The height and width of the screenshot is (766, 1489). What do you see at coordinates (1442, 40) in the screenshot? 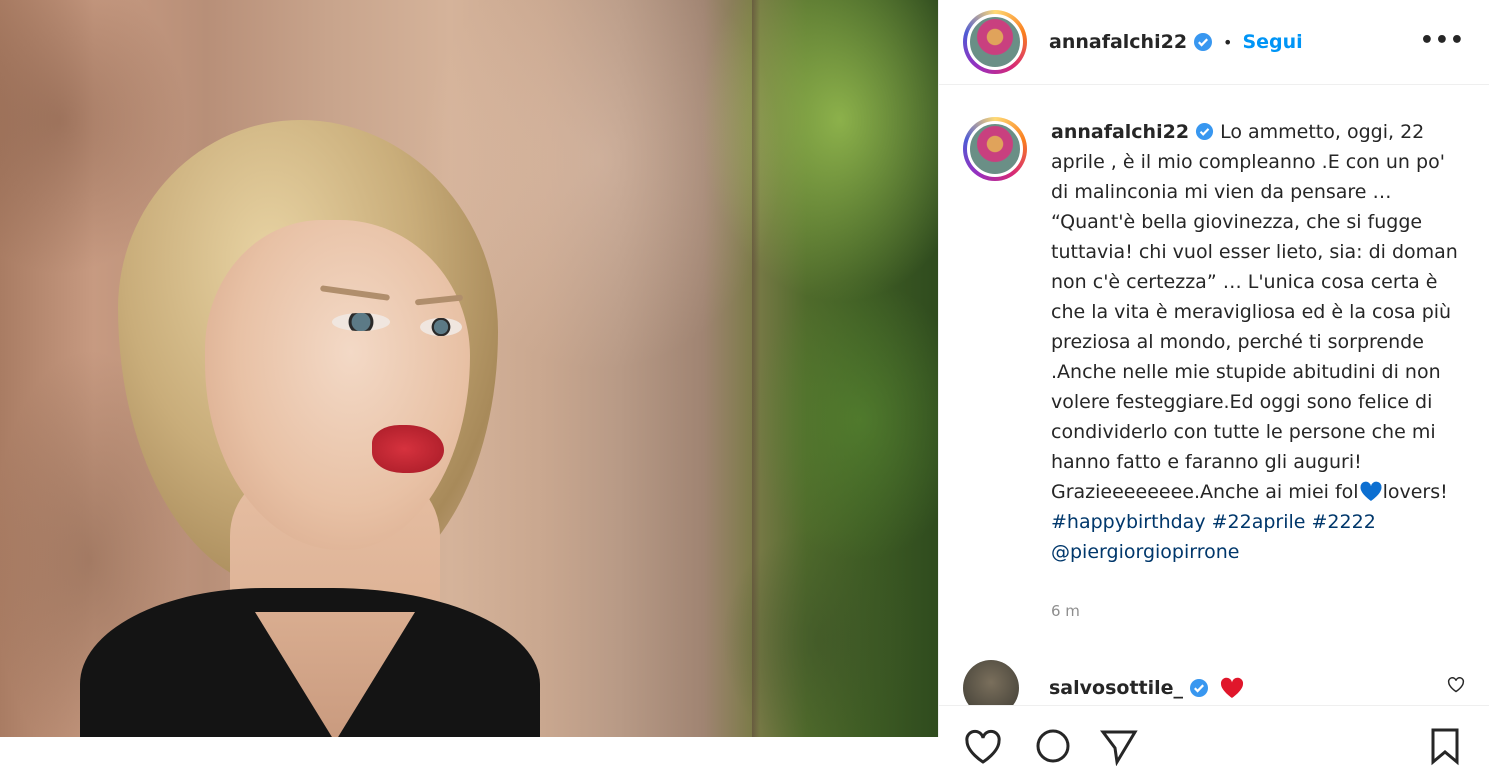
I see `more-options-icon: •••` at bounding box center [1442, 40].